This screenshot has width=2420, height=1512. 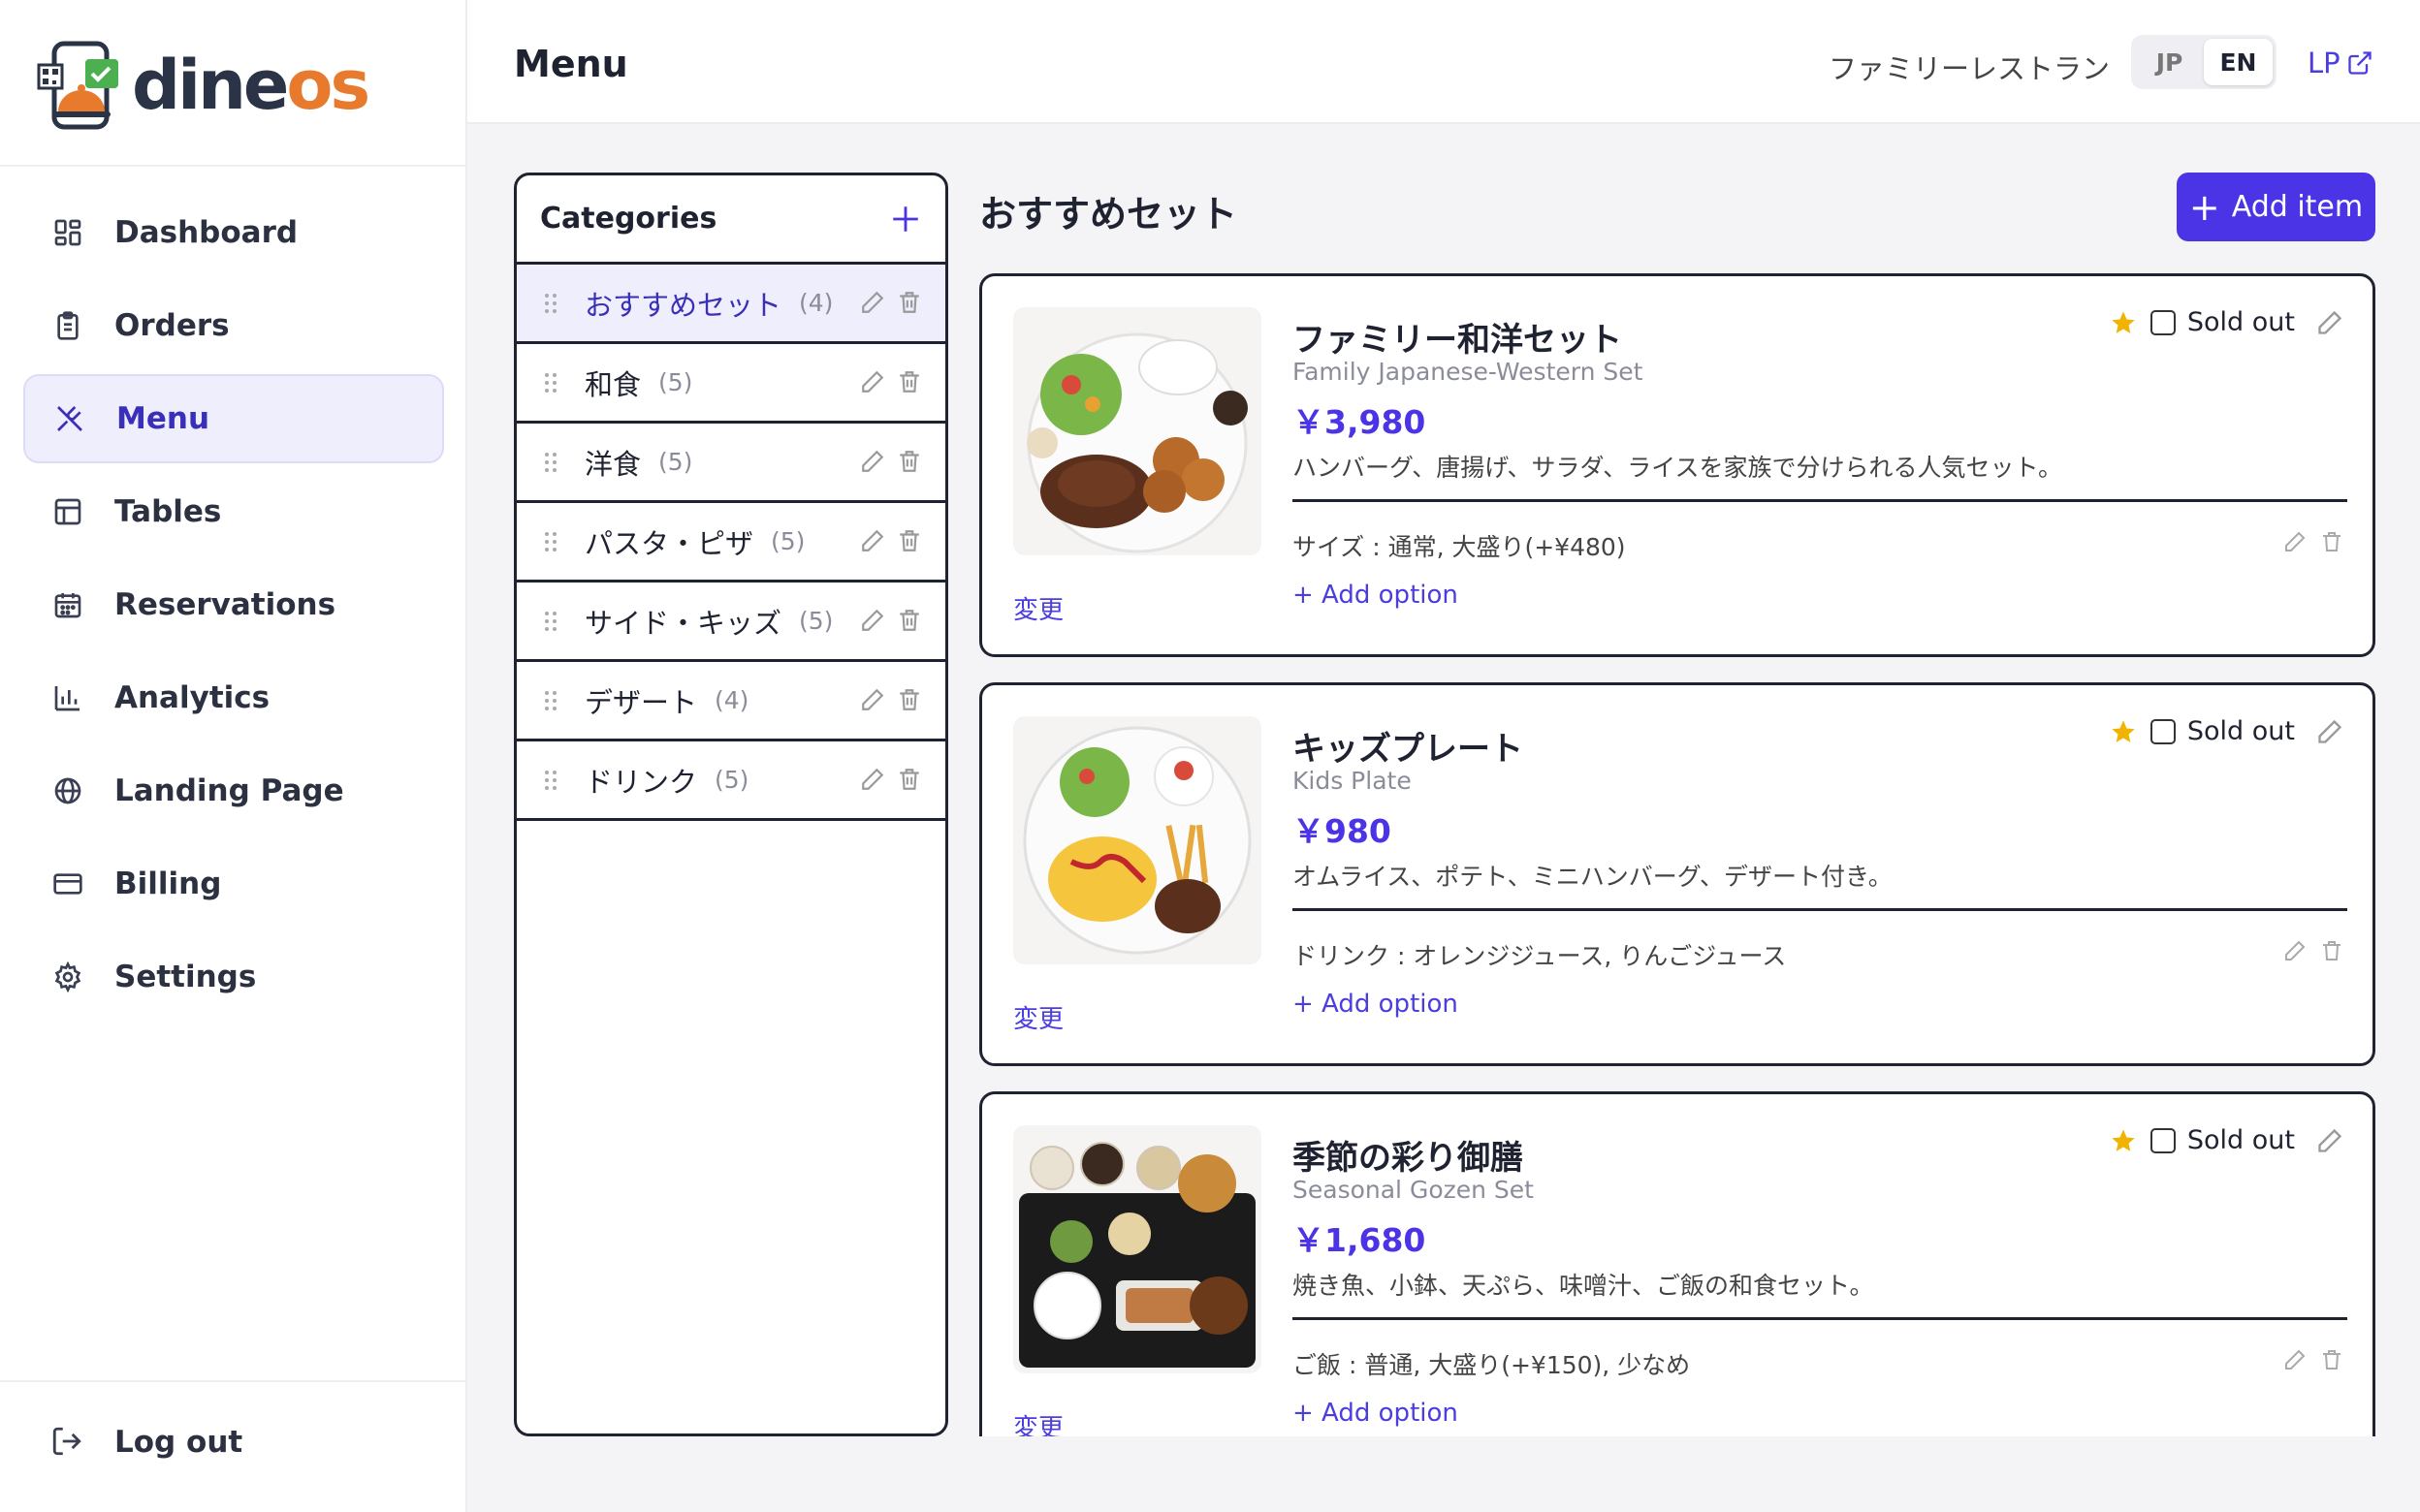 I want to click on category-row-side-kids: サイド・キッズ (5), so click(x=731, y=622).